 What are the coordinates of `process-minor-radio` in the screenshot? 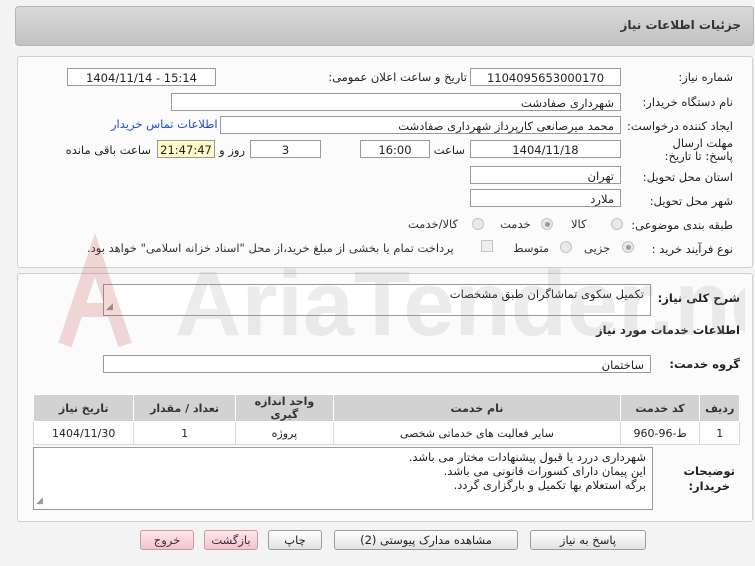 It's located at (628, 247).